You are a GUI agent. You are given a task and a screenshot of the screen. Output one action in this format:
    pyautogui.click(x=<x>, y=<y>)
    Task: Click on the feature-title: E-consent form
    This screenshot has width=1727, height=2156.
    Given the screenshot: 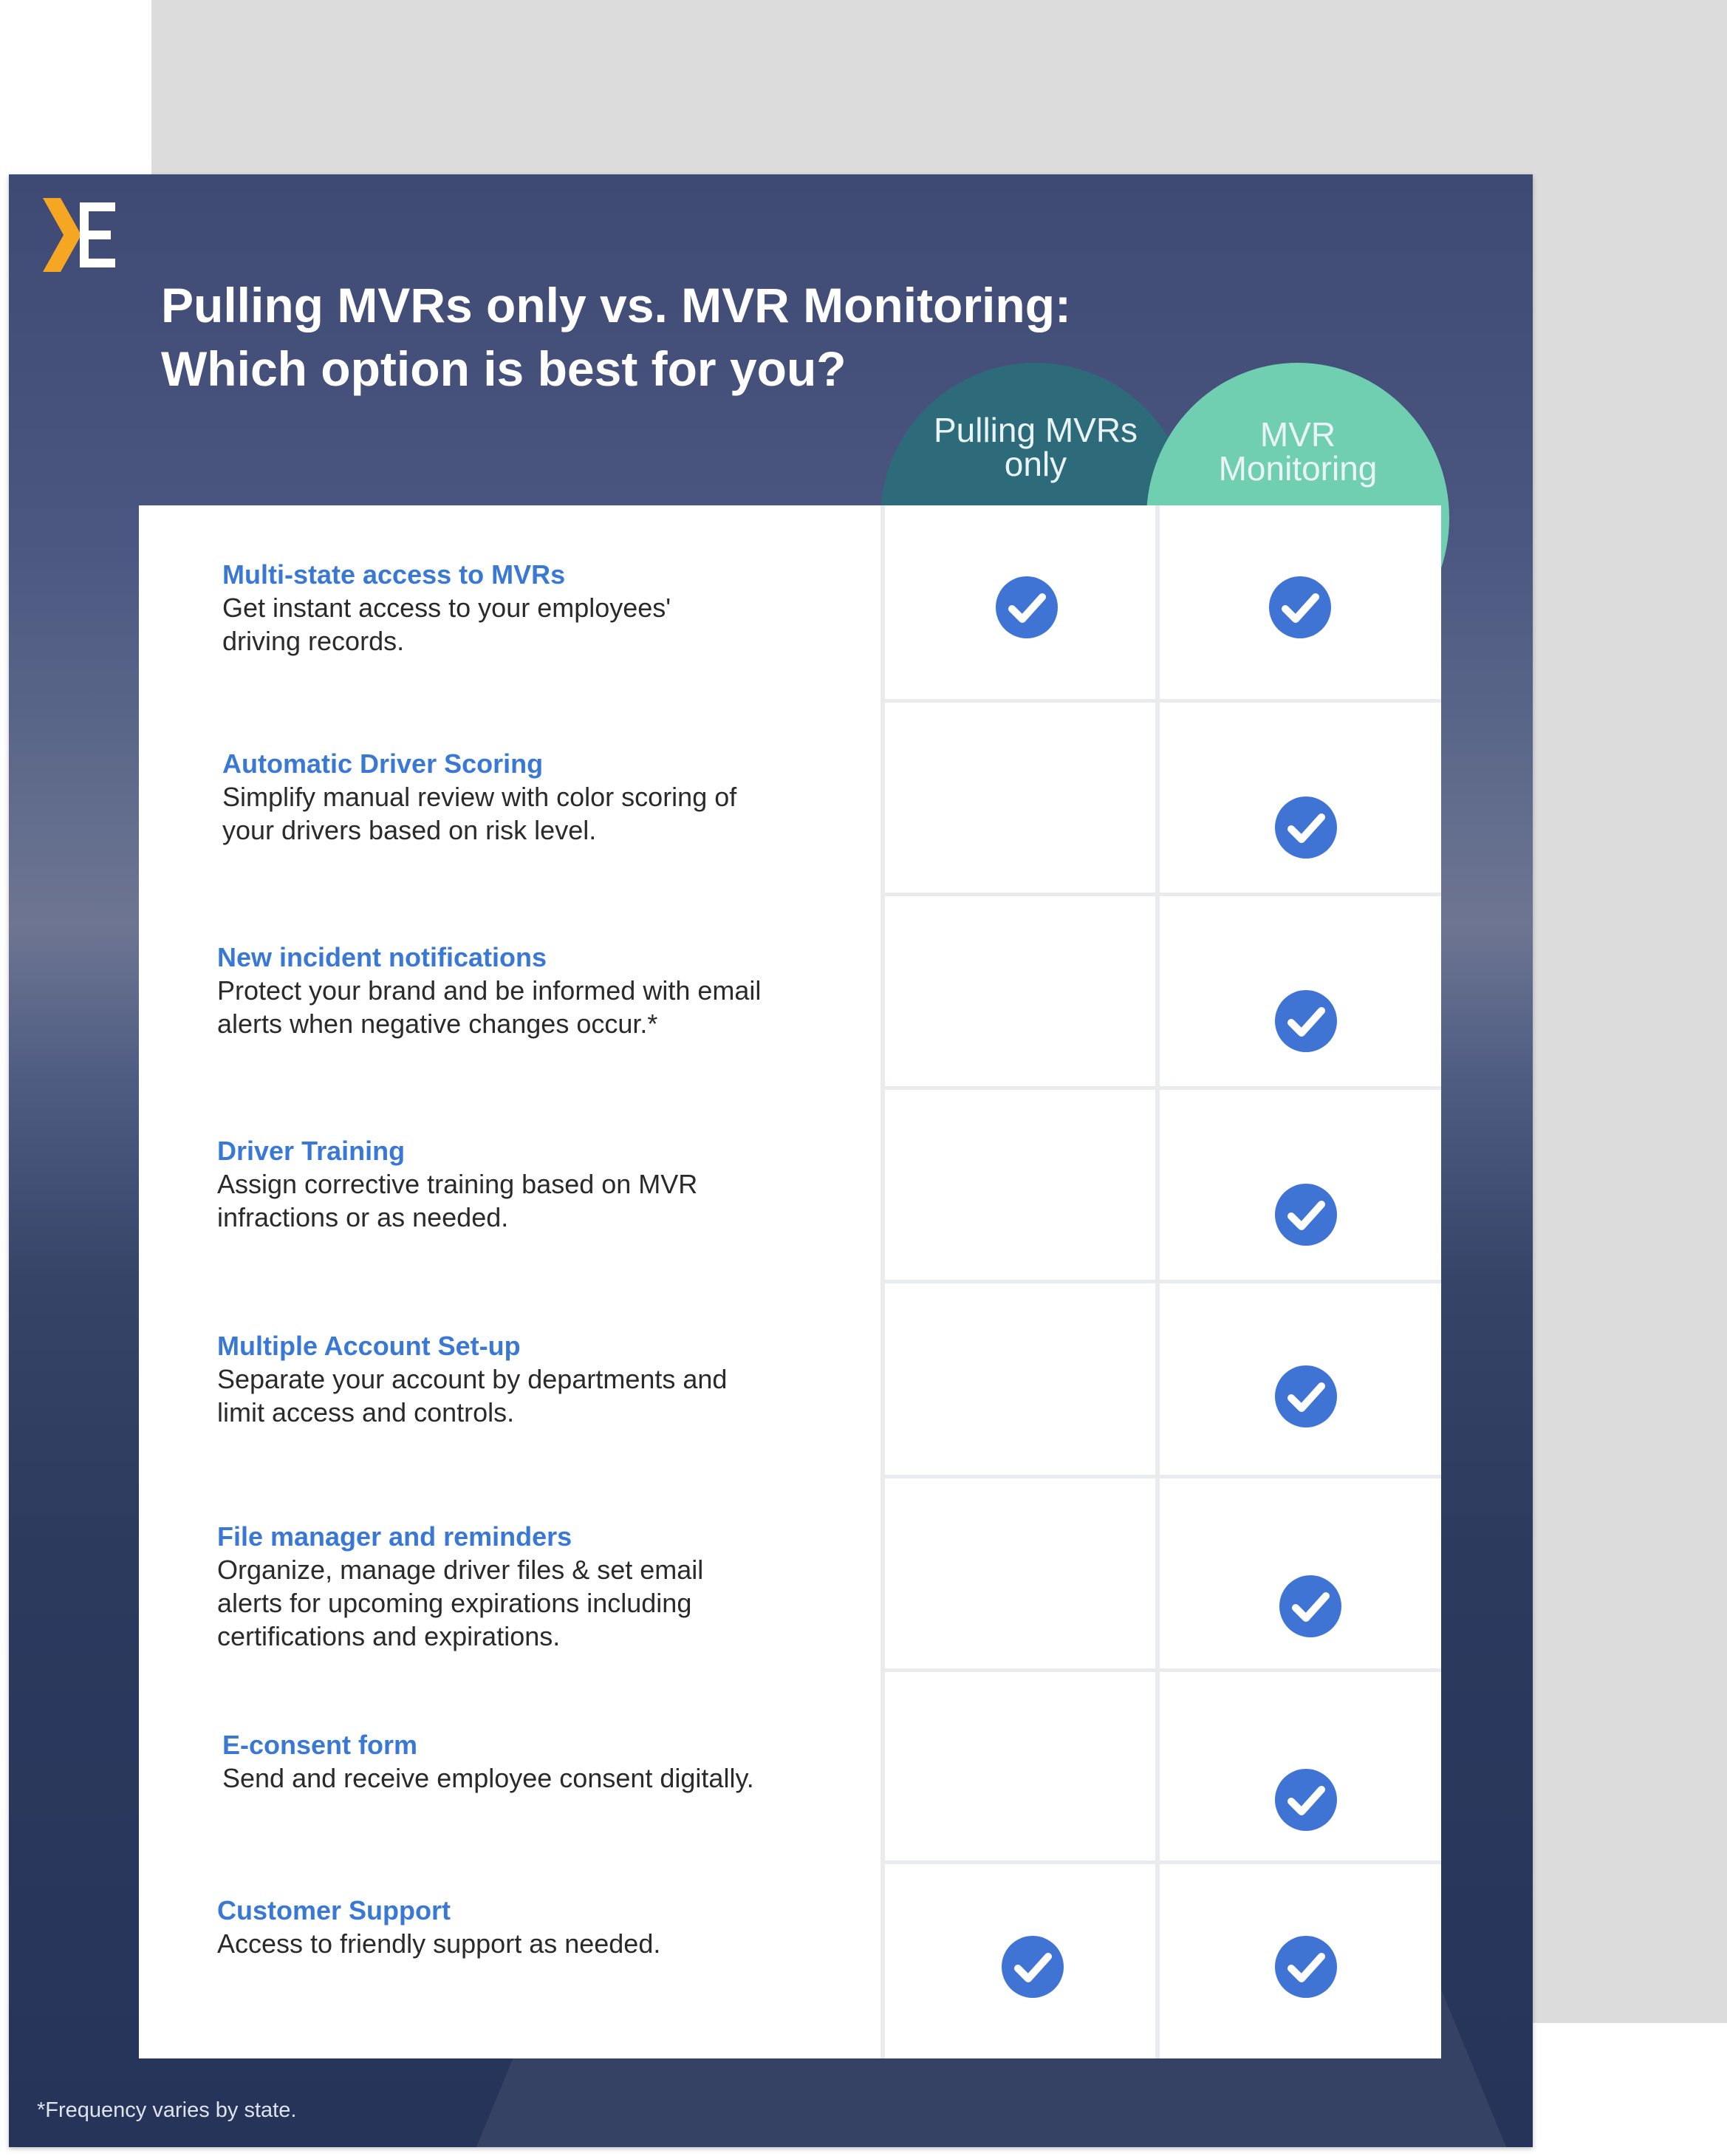 What is the action you would take?
    pyautogui.click(x=320, y=1745)
    